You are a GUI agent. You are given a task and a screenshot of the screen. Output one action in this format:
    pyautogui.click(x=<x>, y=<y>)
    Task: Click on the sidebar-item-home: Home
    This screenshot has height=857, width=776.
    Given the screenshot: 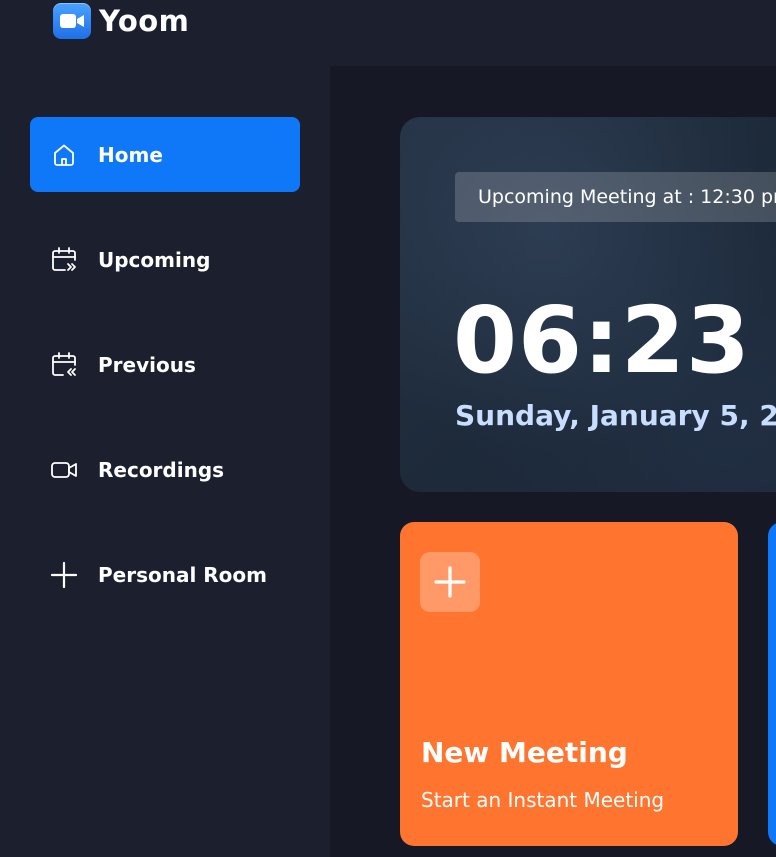 What is the action you would take?
    pyautogui.click(x=165, y=154)
    